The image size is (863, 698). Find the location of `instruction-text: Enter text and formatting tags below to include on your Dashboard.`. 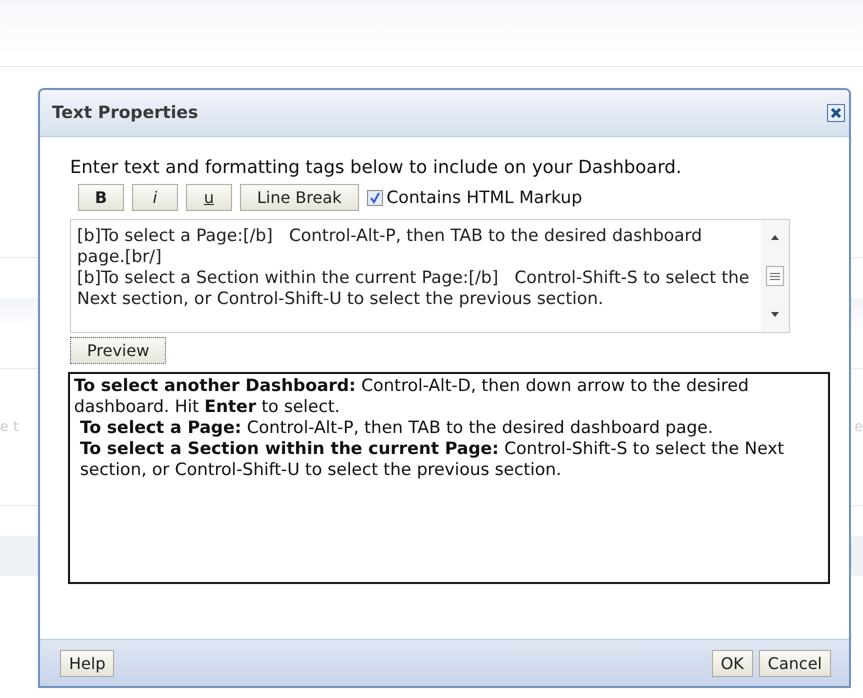

instruction-text: Enter text and formatting tags below to include on your Dashboard. is located at coordinates (376, 167).